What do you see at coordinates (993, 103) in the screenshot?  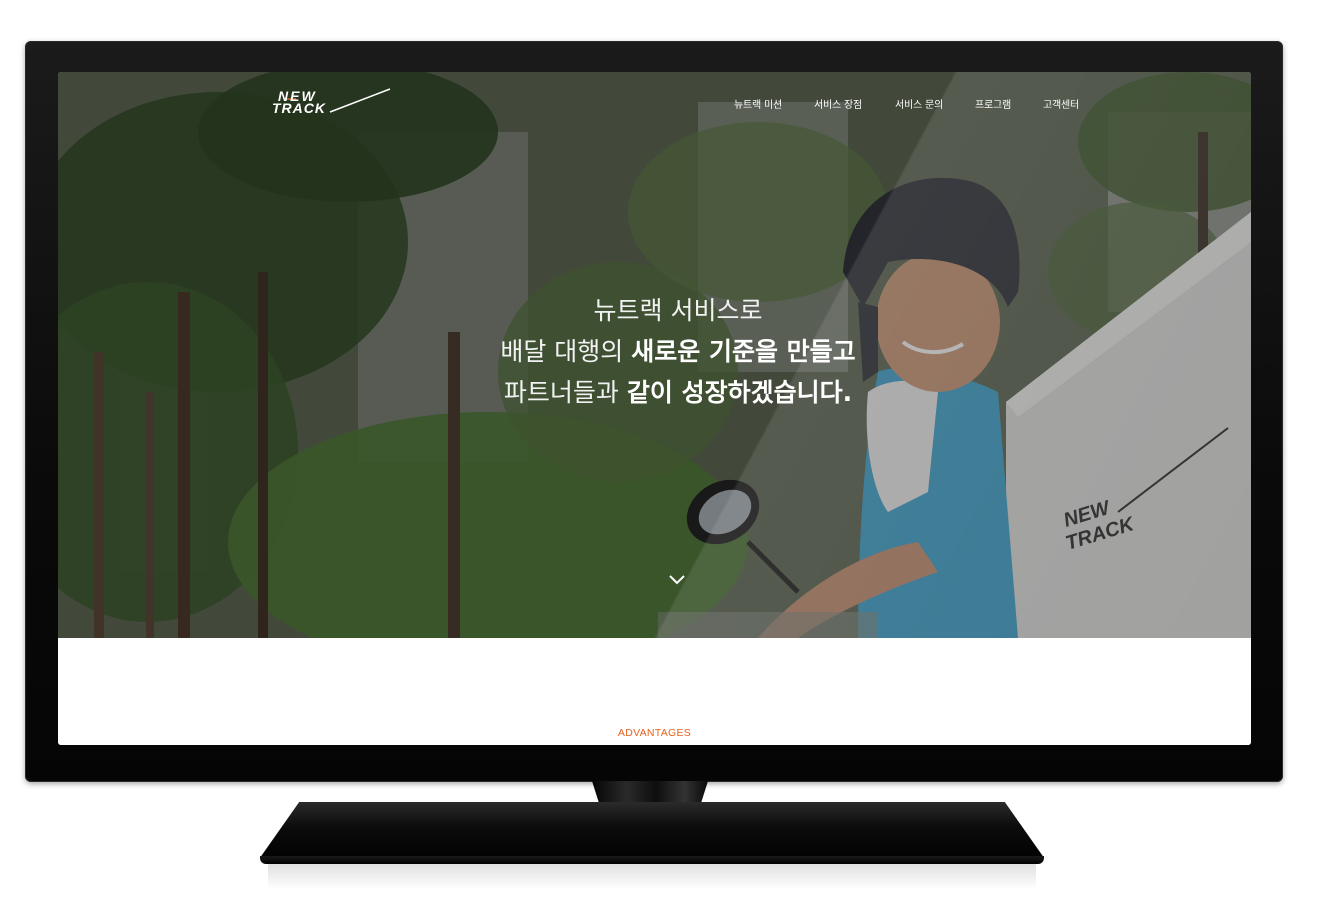 I see `nav-item-program: 프로그램` at bounding box center [993, 103].